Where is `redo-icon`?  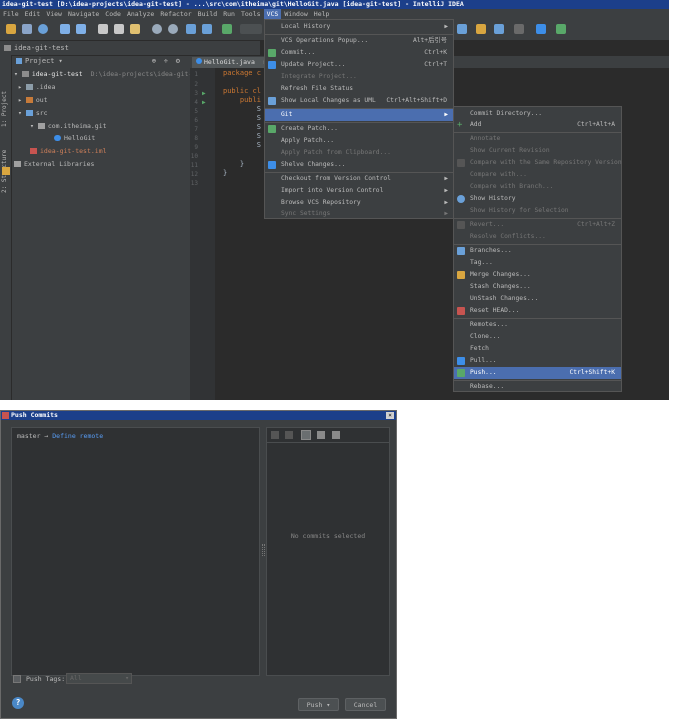 redo-icon is located at coordinates (81, 29).